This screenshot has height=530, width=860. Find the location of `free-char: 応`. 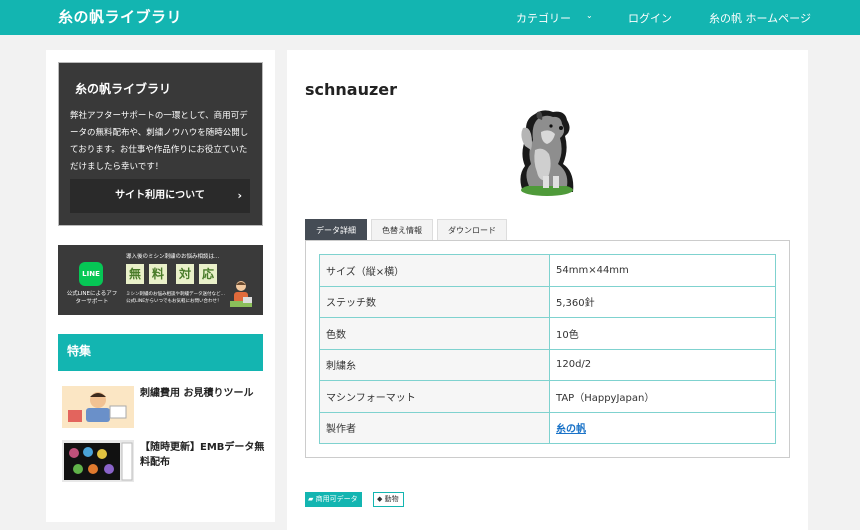

free-char: 応 is located at coordinates (208, 274).